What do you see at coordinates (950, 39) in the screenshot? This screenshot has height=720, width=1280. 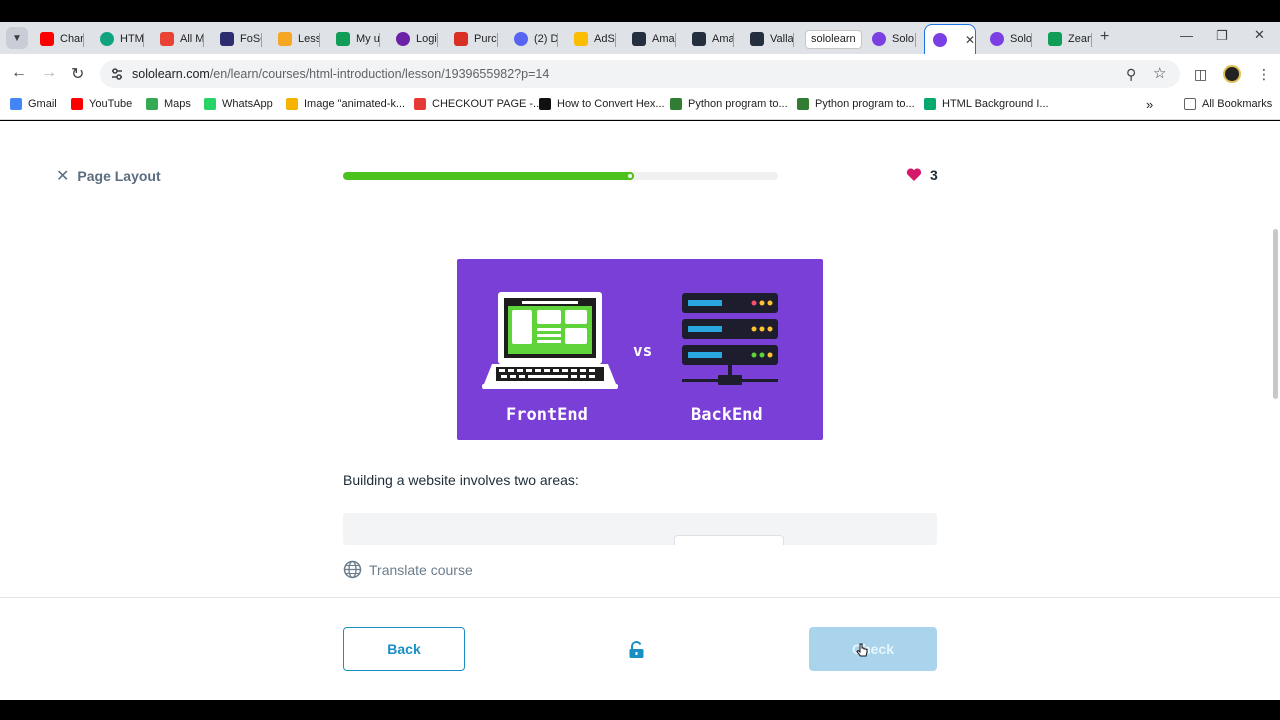 I see `browser-tab: ✕` at bounding box center [950, 39].